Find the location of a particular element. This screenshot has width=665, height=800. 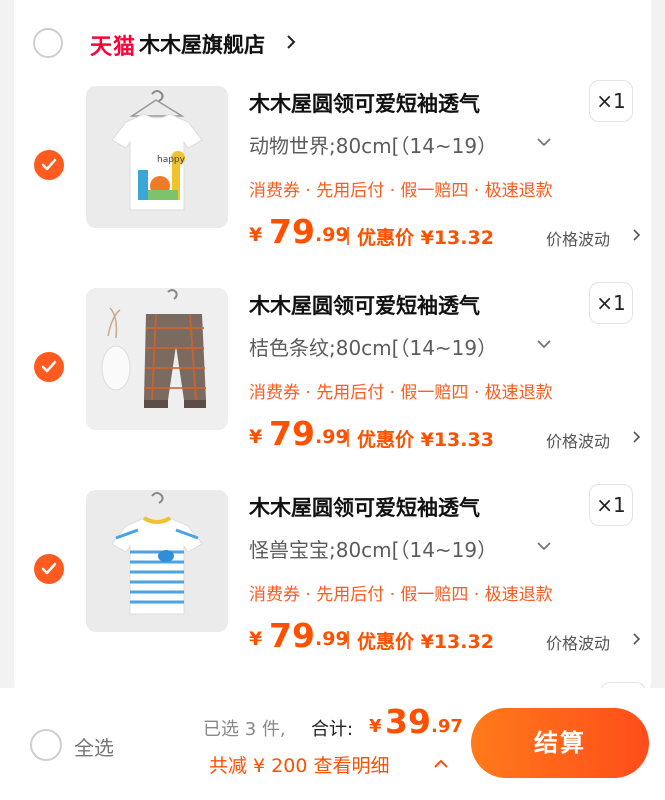

total-integer: 39 is located at coordinates (408, 721).